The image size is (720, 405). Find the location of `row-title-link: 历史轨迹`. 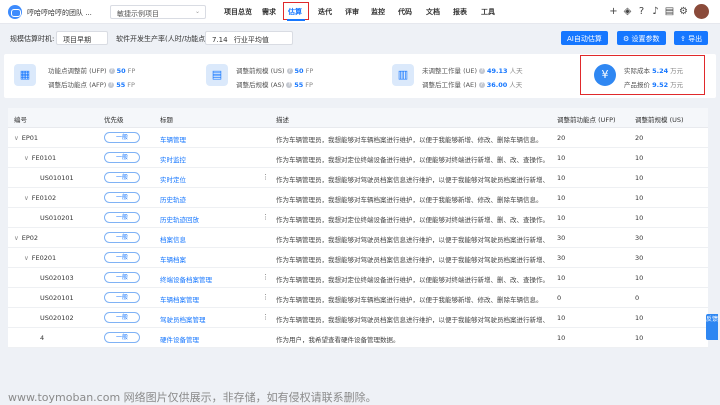

row-title-link: 历史轨迹 is located at coordinates (173, 199).